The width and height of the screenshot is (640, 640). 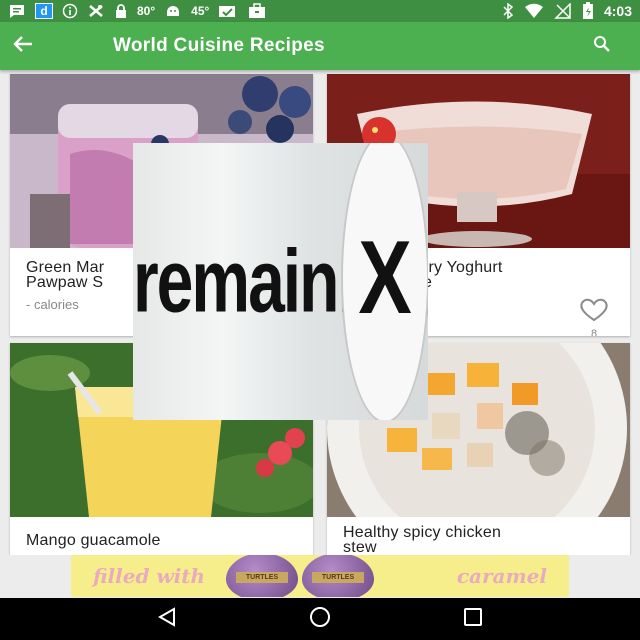 I want to click on search-icon, so click(x=602, y=46).